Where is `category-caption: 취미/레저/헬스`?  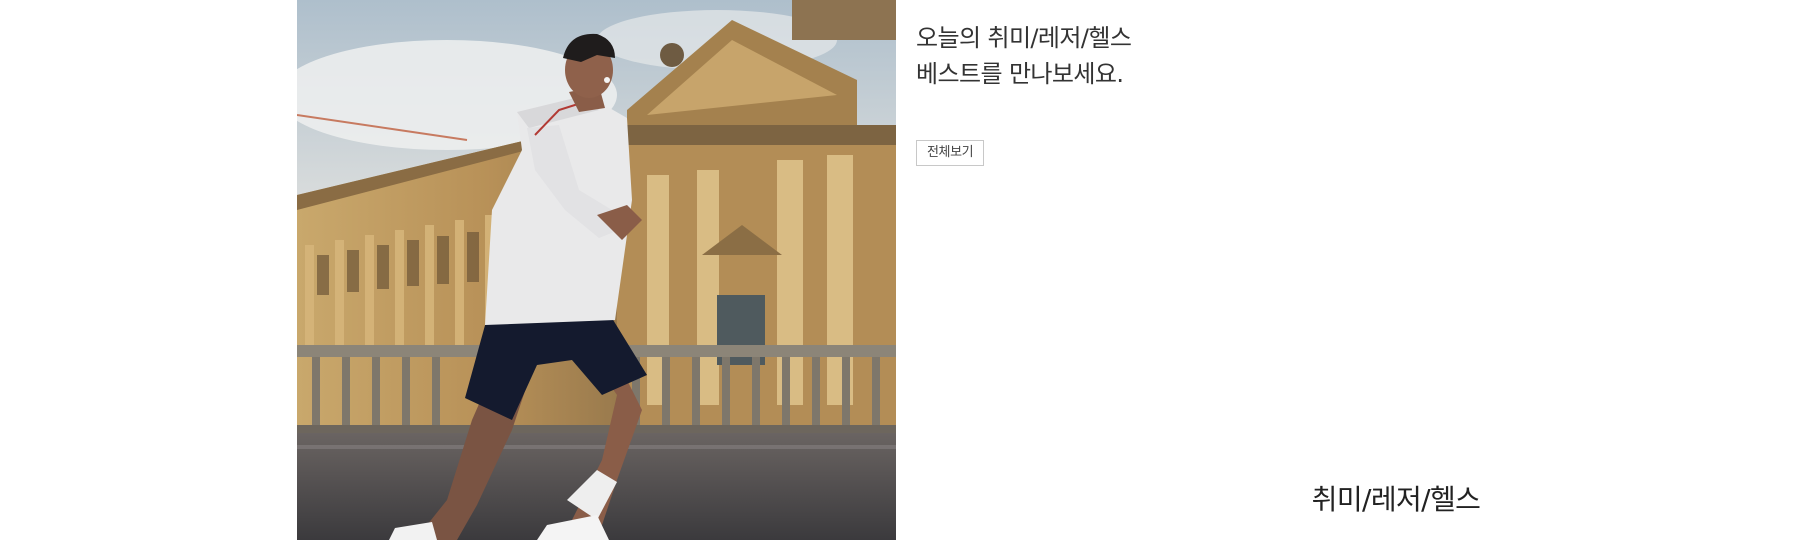 category-caption: 취미/레저/헬스 is located at coordinates (1396, 500).